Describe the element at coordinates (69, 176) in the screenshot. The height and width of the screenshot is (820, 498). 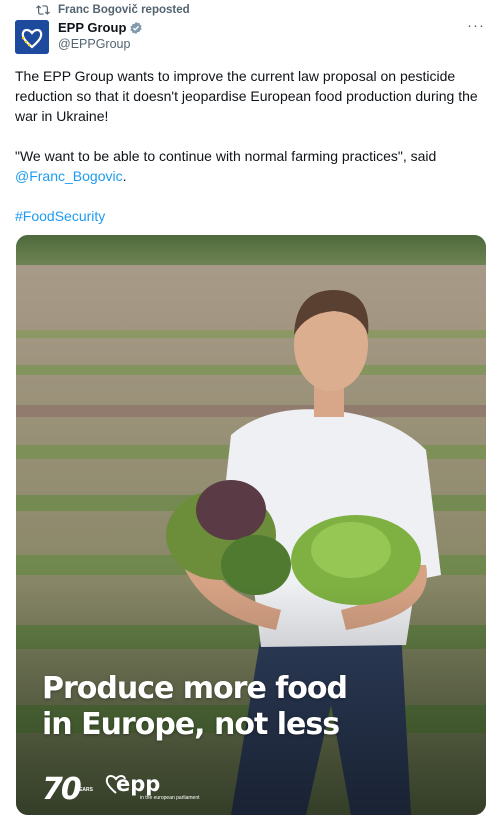
I see `mention-link: @Franc_Bogovic` at that location.